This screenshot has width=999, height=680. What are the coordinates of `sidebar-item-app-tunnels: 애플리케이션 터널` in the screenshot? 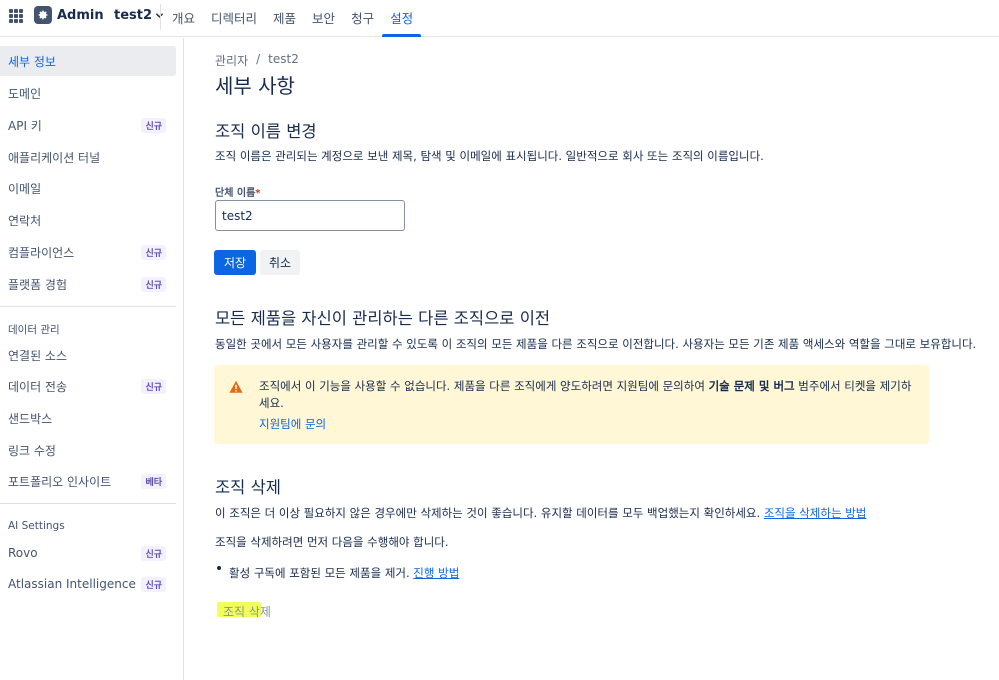 It's located at (88, 157).